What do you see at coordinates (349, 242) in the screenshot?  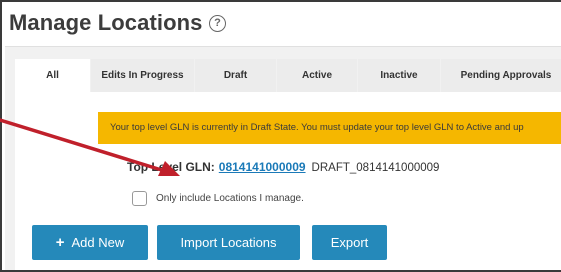 I see `export-button: Export` at bounding box center [349, 242].